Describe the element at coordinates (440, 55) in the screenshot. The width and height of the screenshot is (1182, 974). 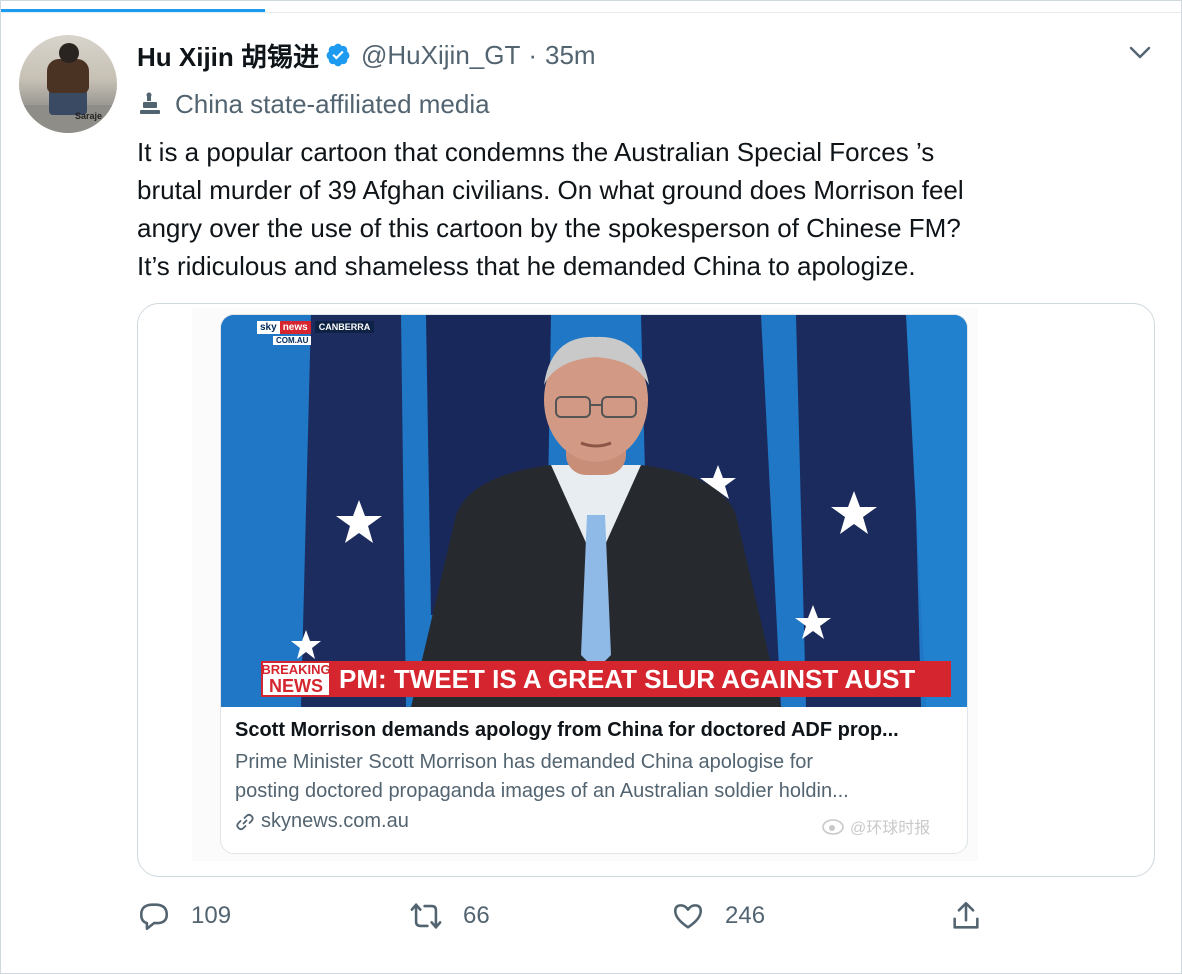
I see `author-handle: @HuXijin_GT` at that location.